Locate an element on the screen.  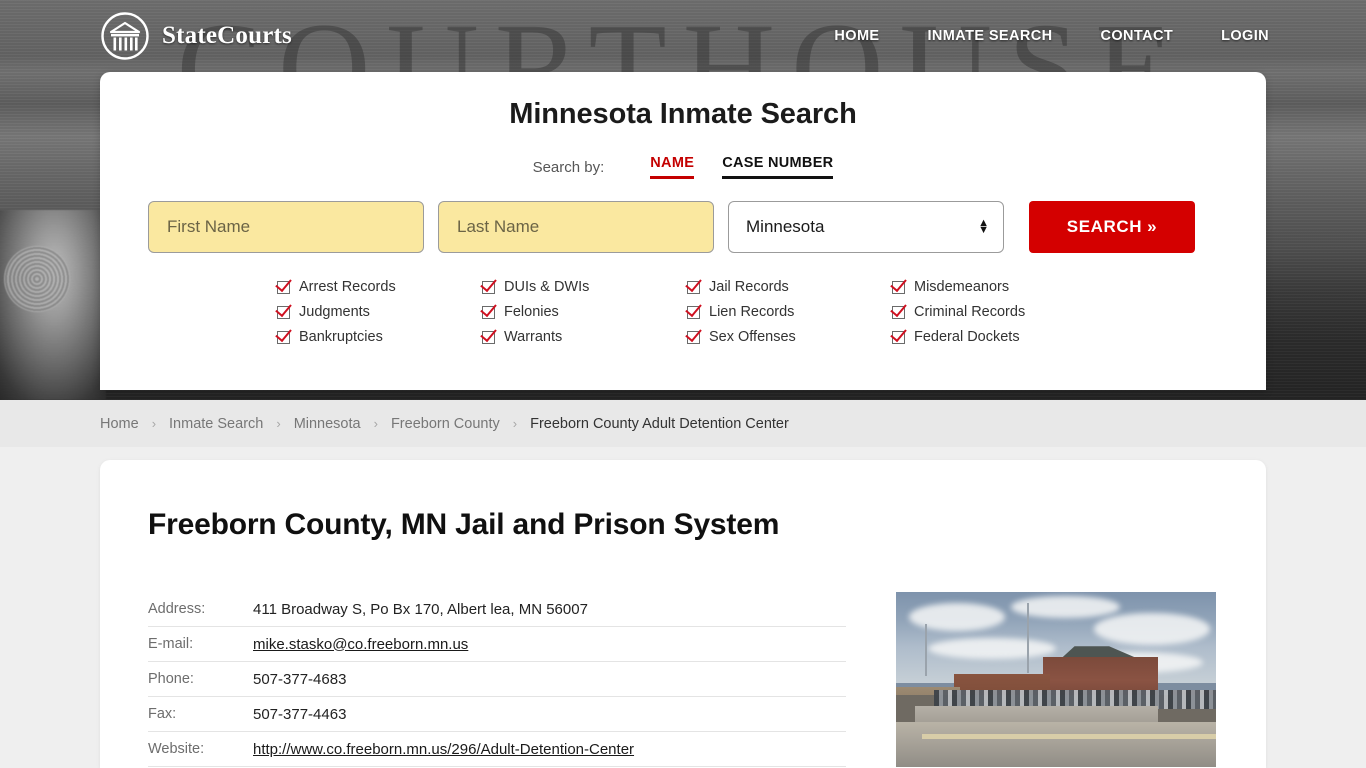
last-name-input is located at coordinates (576, 227).